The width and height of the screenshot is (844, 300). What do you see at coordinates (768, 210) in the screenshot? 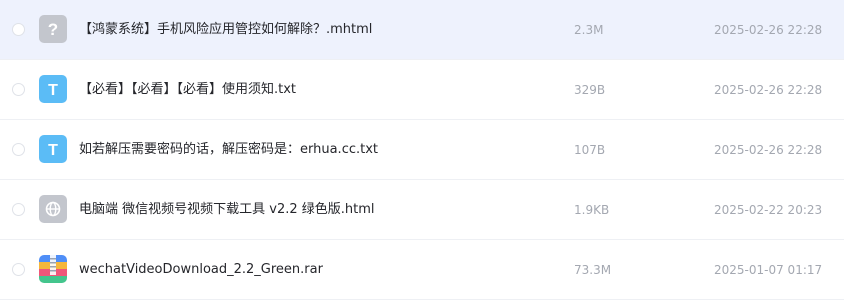
I see `file-date: 2025-02-22 20:23` at bounding box center [768, 210].